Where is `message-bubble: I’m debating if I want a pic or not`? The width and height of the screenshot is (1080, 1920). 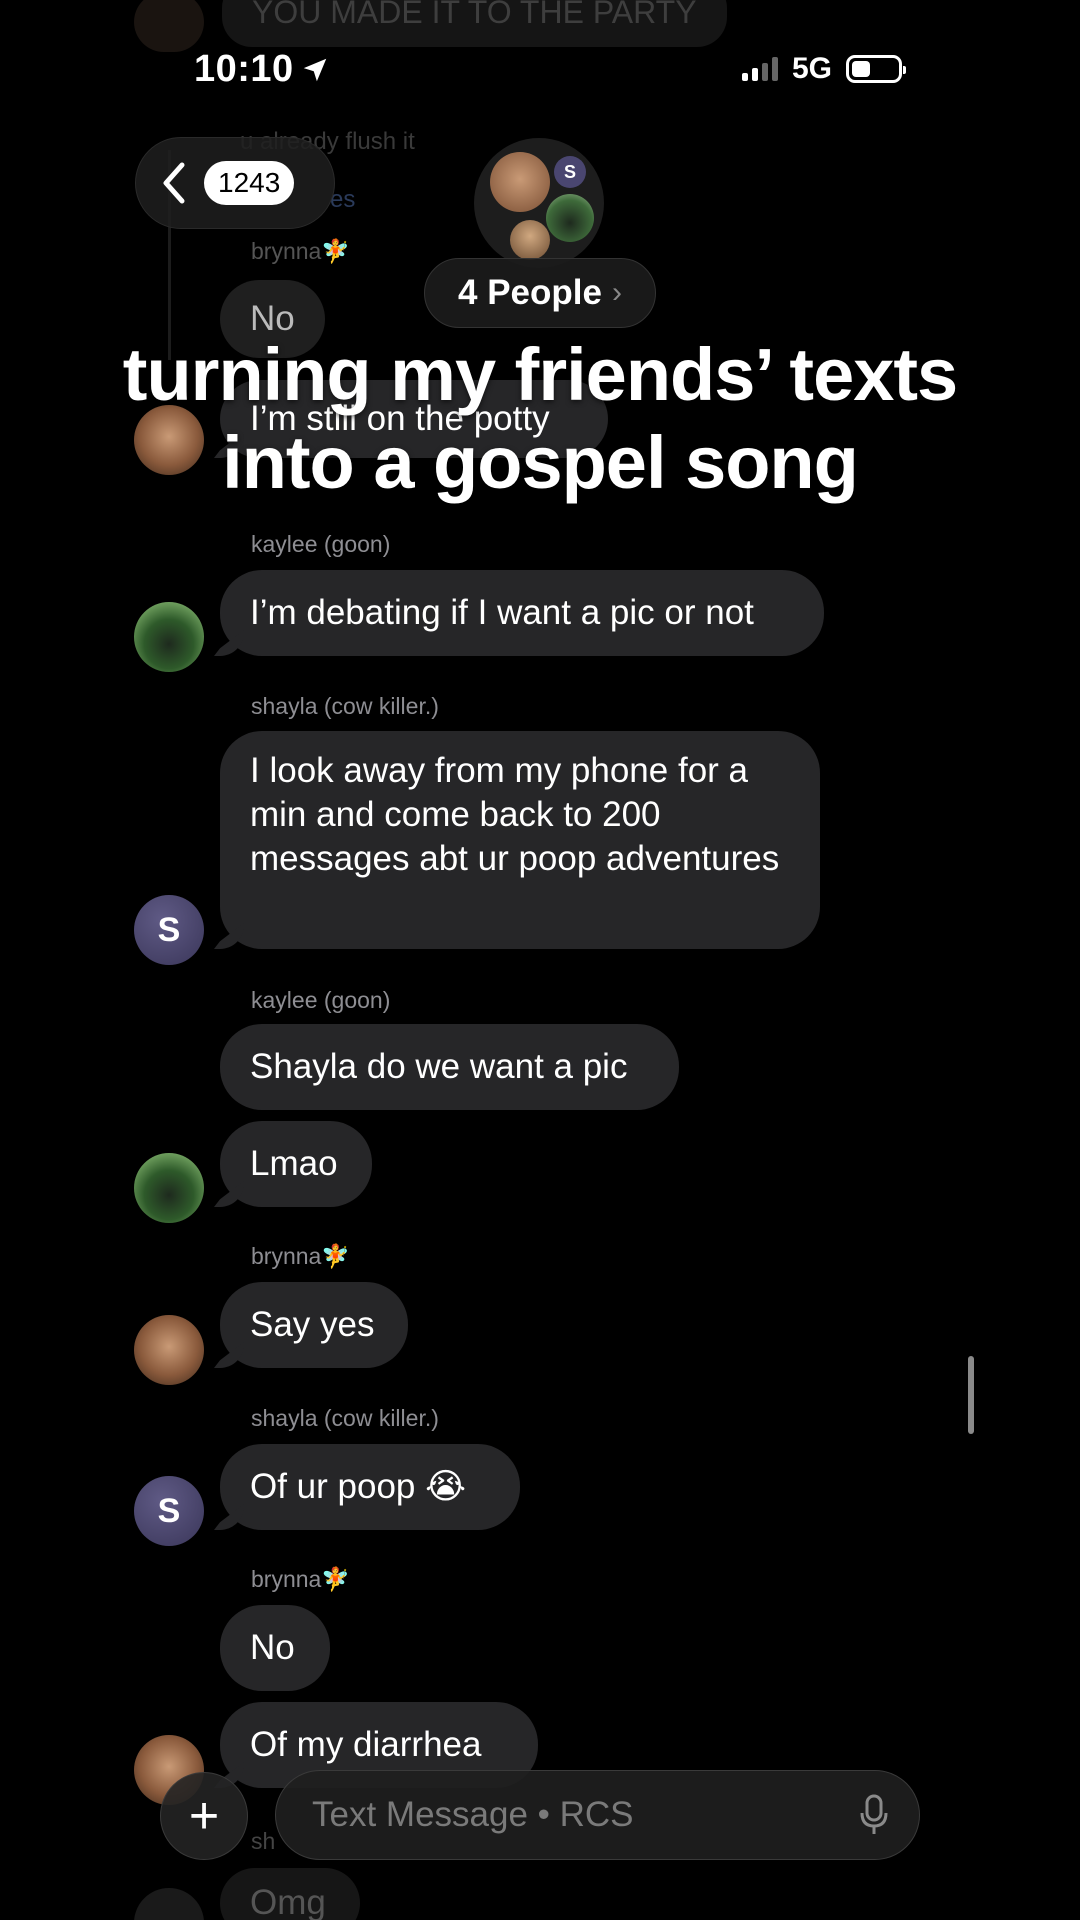 message-bubble: I’m debating if I want a pic or not is located at coordinates (522, 613).